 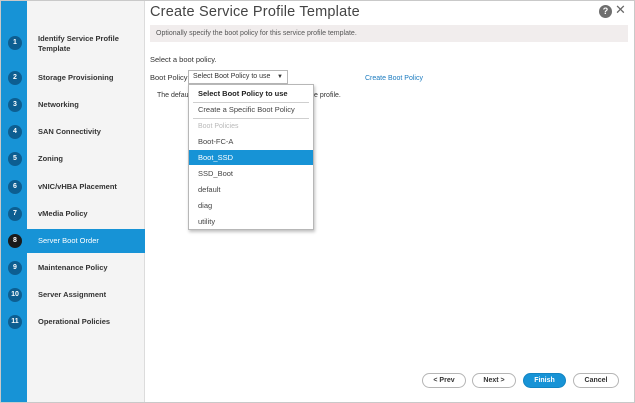 I want to click on step-number: 5, so click(x=15, y=159).